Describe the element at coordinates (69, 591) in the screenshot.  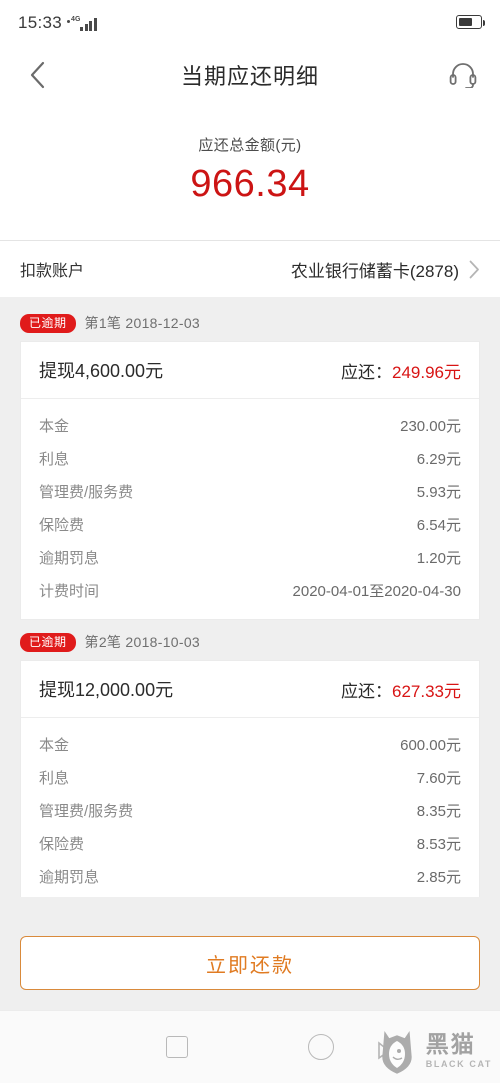
I see `fee-label: 计费时间` at that location.